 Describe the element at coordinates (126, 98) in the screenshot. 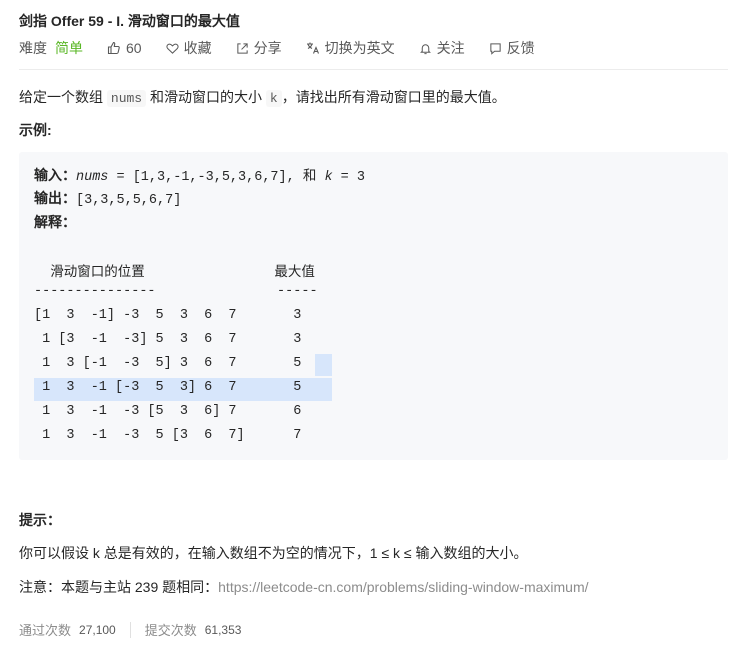

I see `description-code-nums: nums` at that location.